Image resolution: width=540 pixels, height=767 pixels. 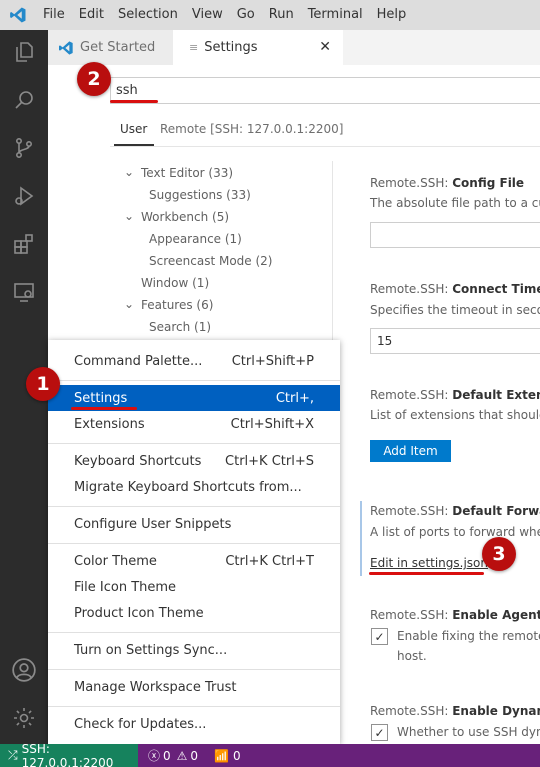 I want to click on ports-indicator: 📶 0, so click(x=227, y=755).